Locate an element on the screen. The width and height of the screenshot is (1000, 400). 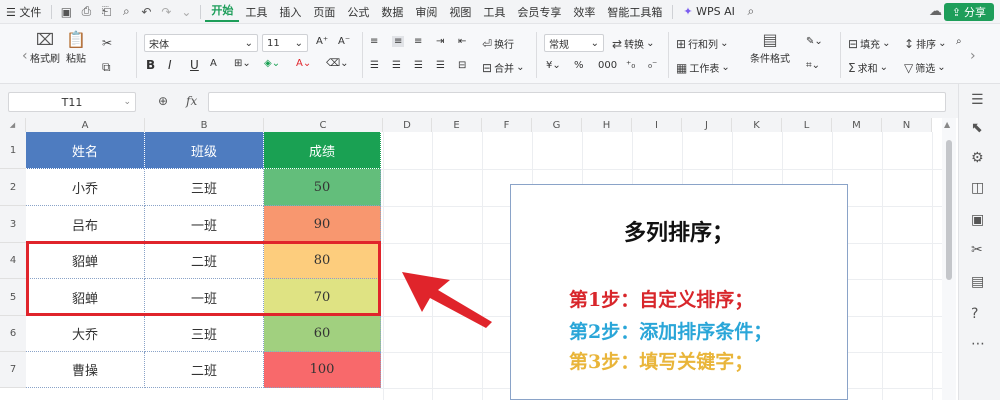
sum-button: Σ 求和 ⌄ is located at coordinates (868, 68).